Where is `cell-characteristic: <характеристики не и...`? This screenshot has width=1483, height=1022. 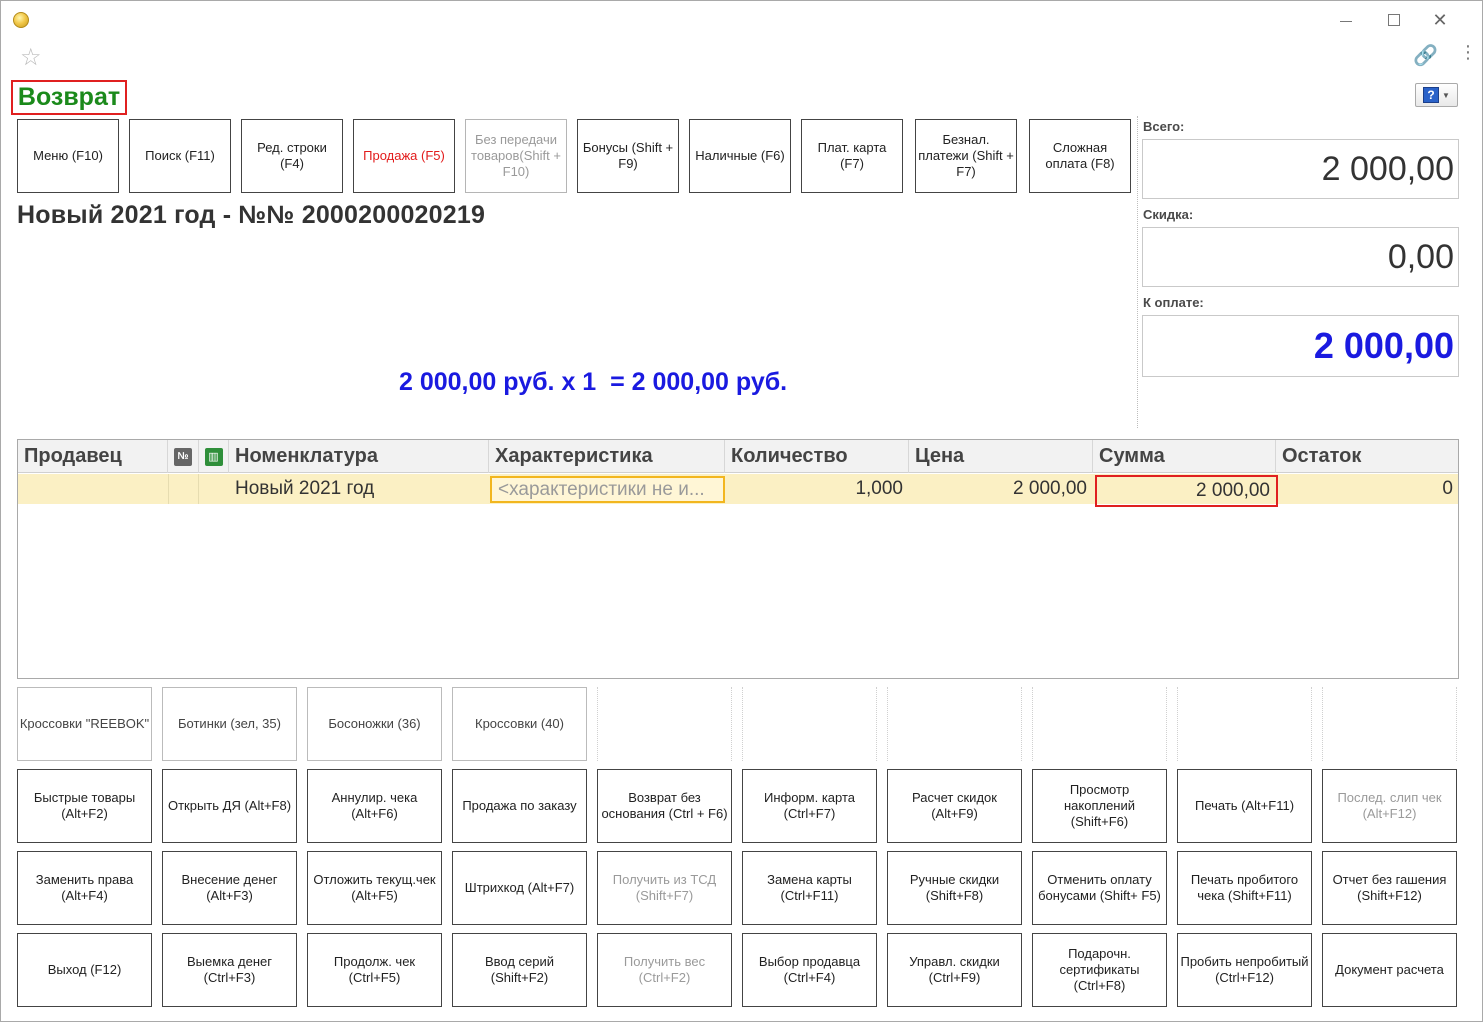
cell-characteristic: <характеристики не и... is located at coordinates (607, 489).